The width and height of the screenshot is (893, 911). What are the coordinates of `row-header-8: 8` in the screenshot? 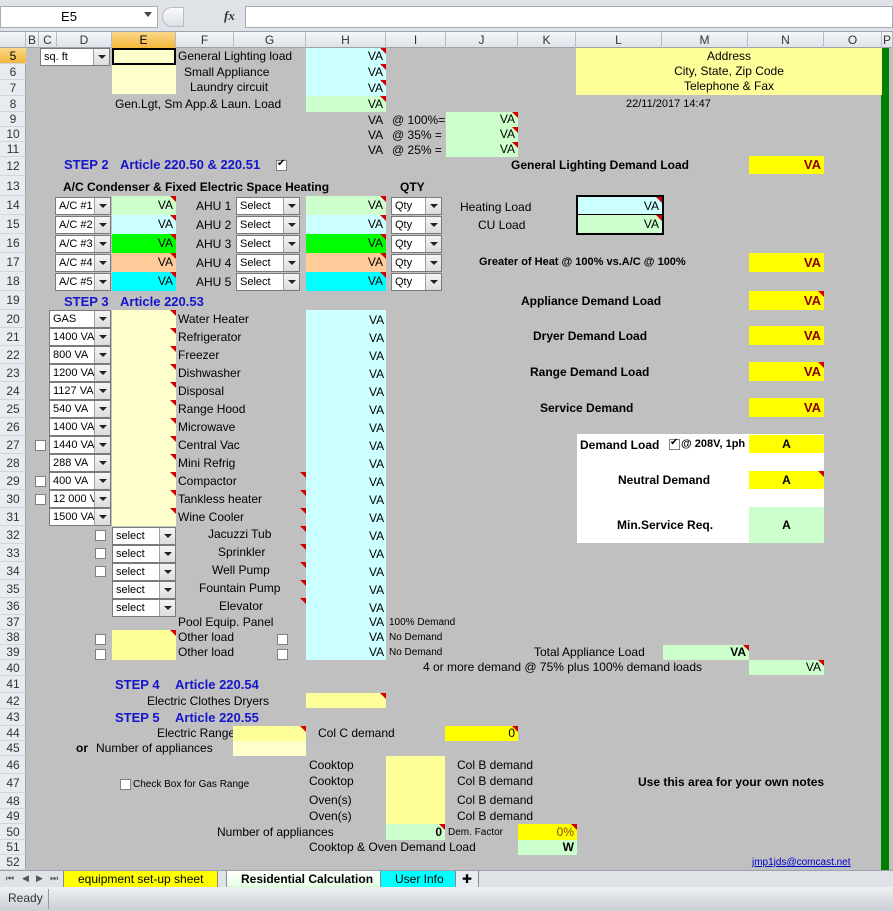 It's located at (13, 104).